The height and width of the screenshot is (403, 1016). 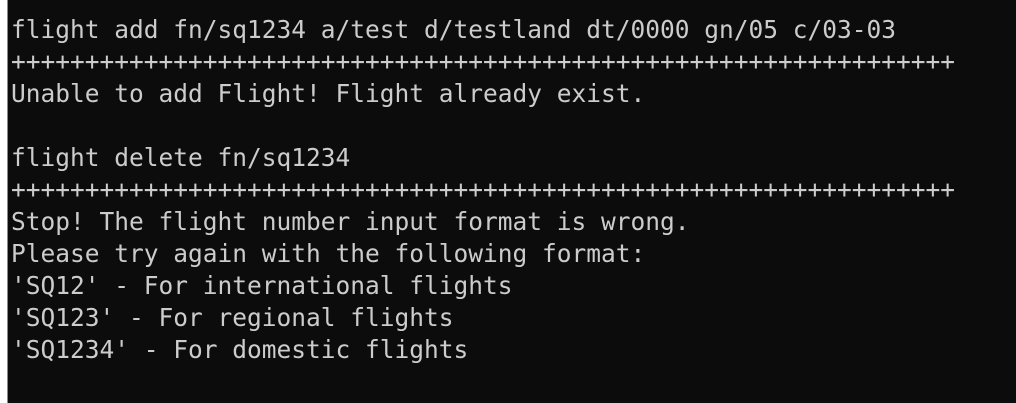 I want to click on output-line-format-international: 'SQ12' - For international flights, so click(x=262, y=285).